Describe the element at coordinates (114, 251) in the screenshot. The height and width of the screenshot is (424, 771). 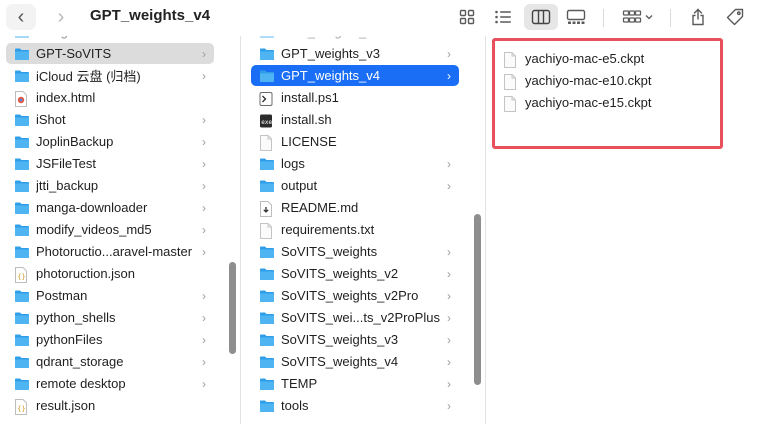
I see `item-label: Photoructio...aravel-master` at that location.